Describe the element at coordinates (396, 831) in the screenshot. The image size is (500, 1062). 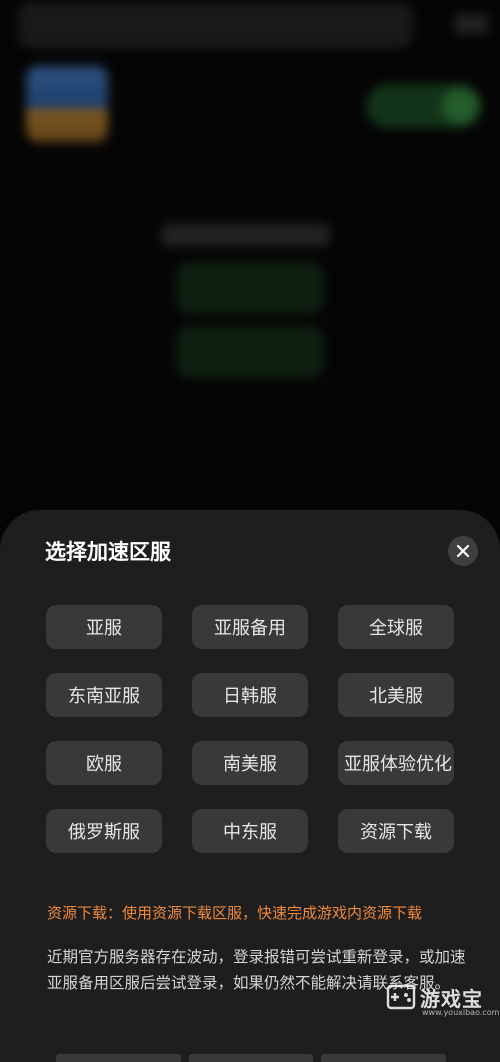
I see `region-button-resource-download: 资源下载` at that location.